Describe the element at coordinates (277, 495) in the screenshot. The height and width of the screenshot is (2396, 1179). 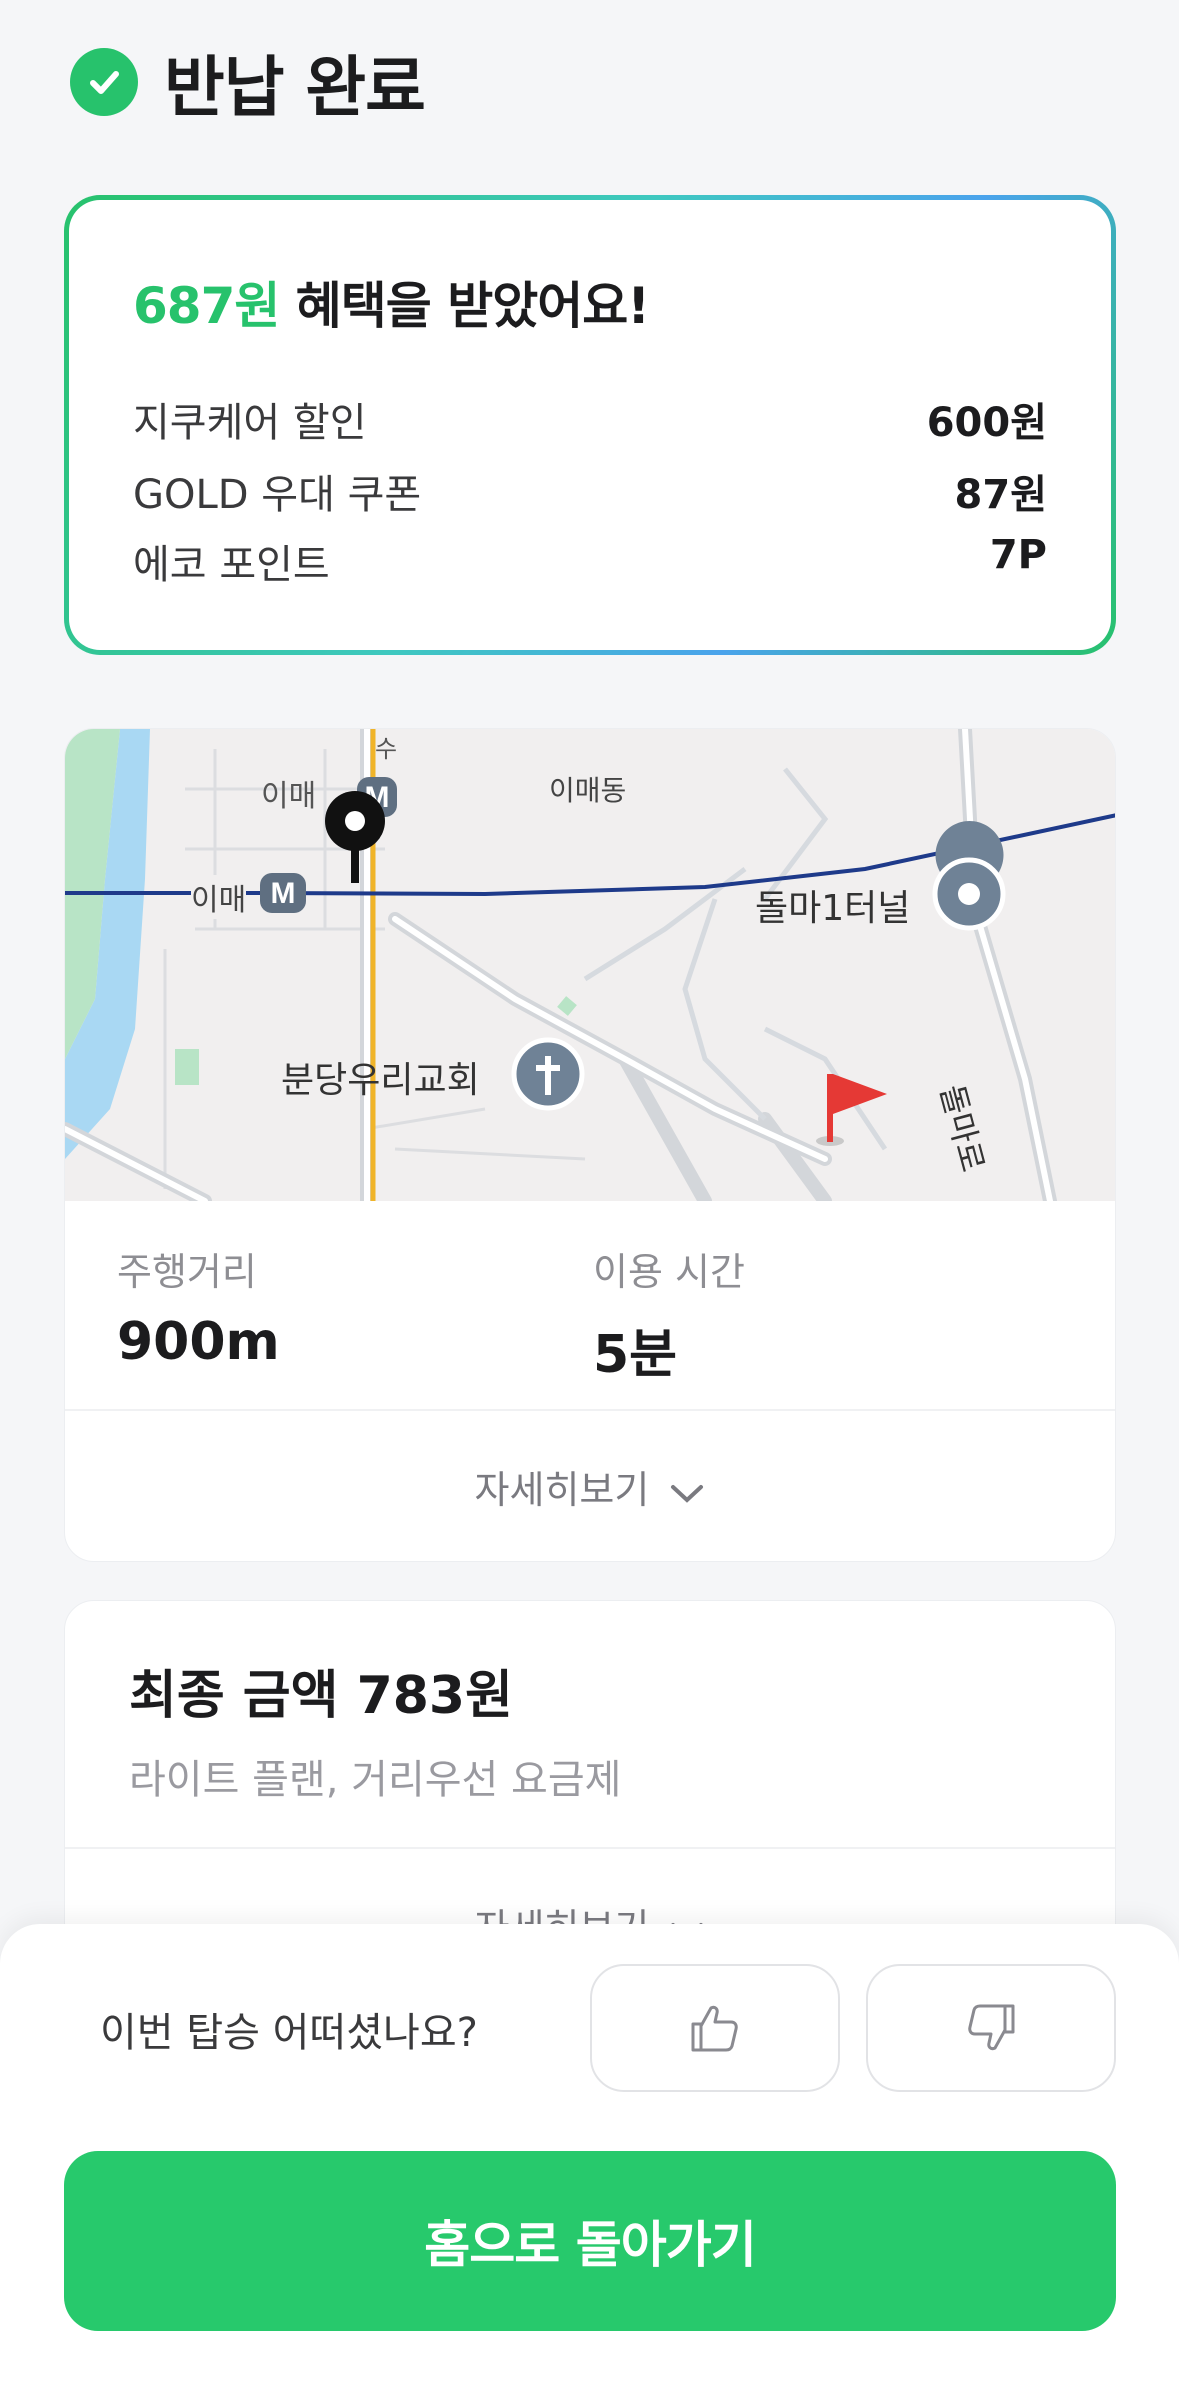
I see `benefit-label: GOLD 우대 쿠폰` at that location.